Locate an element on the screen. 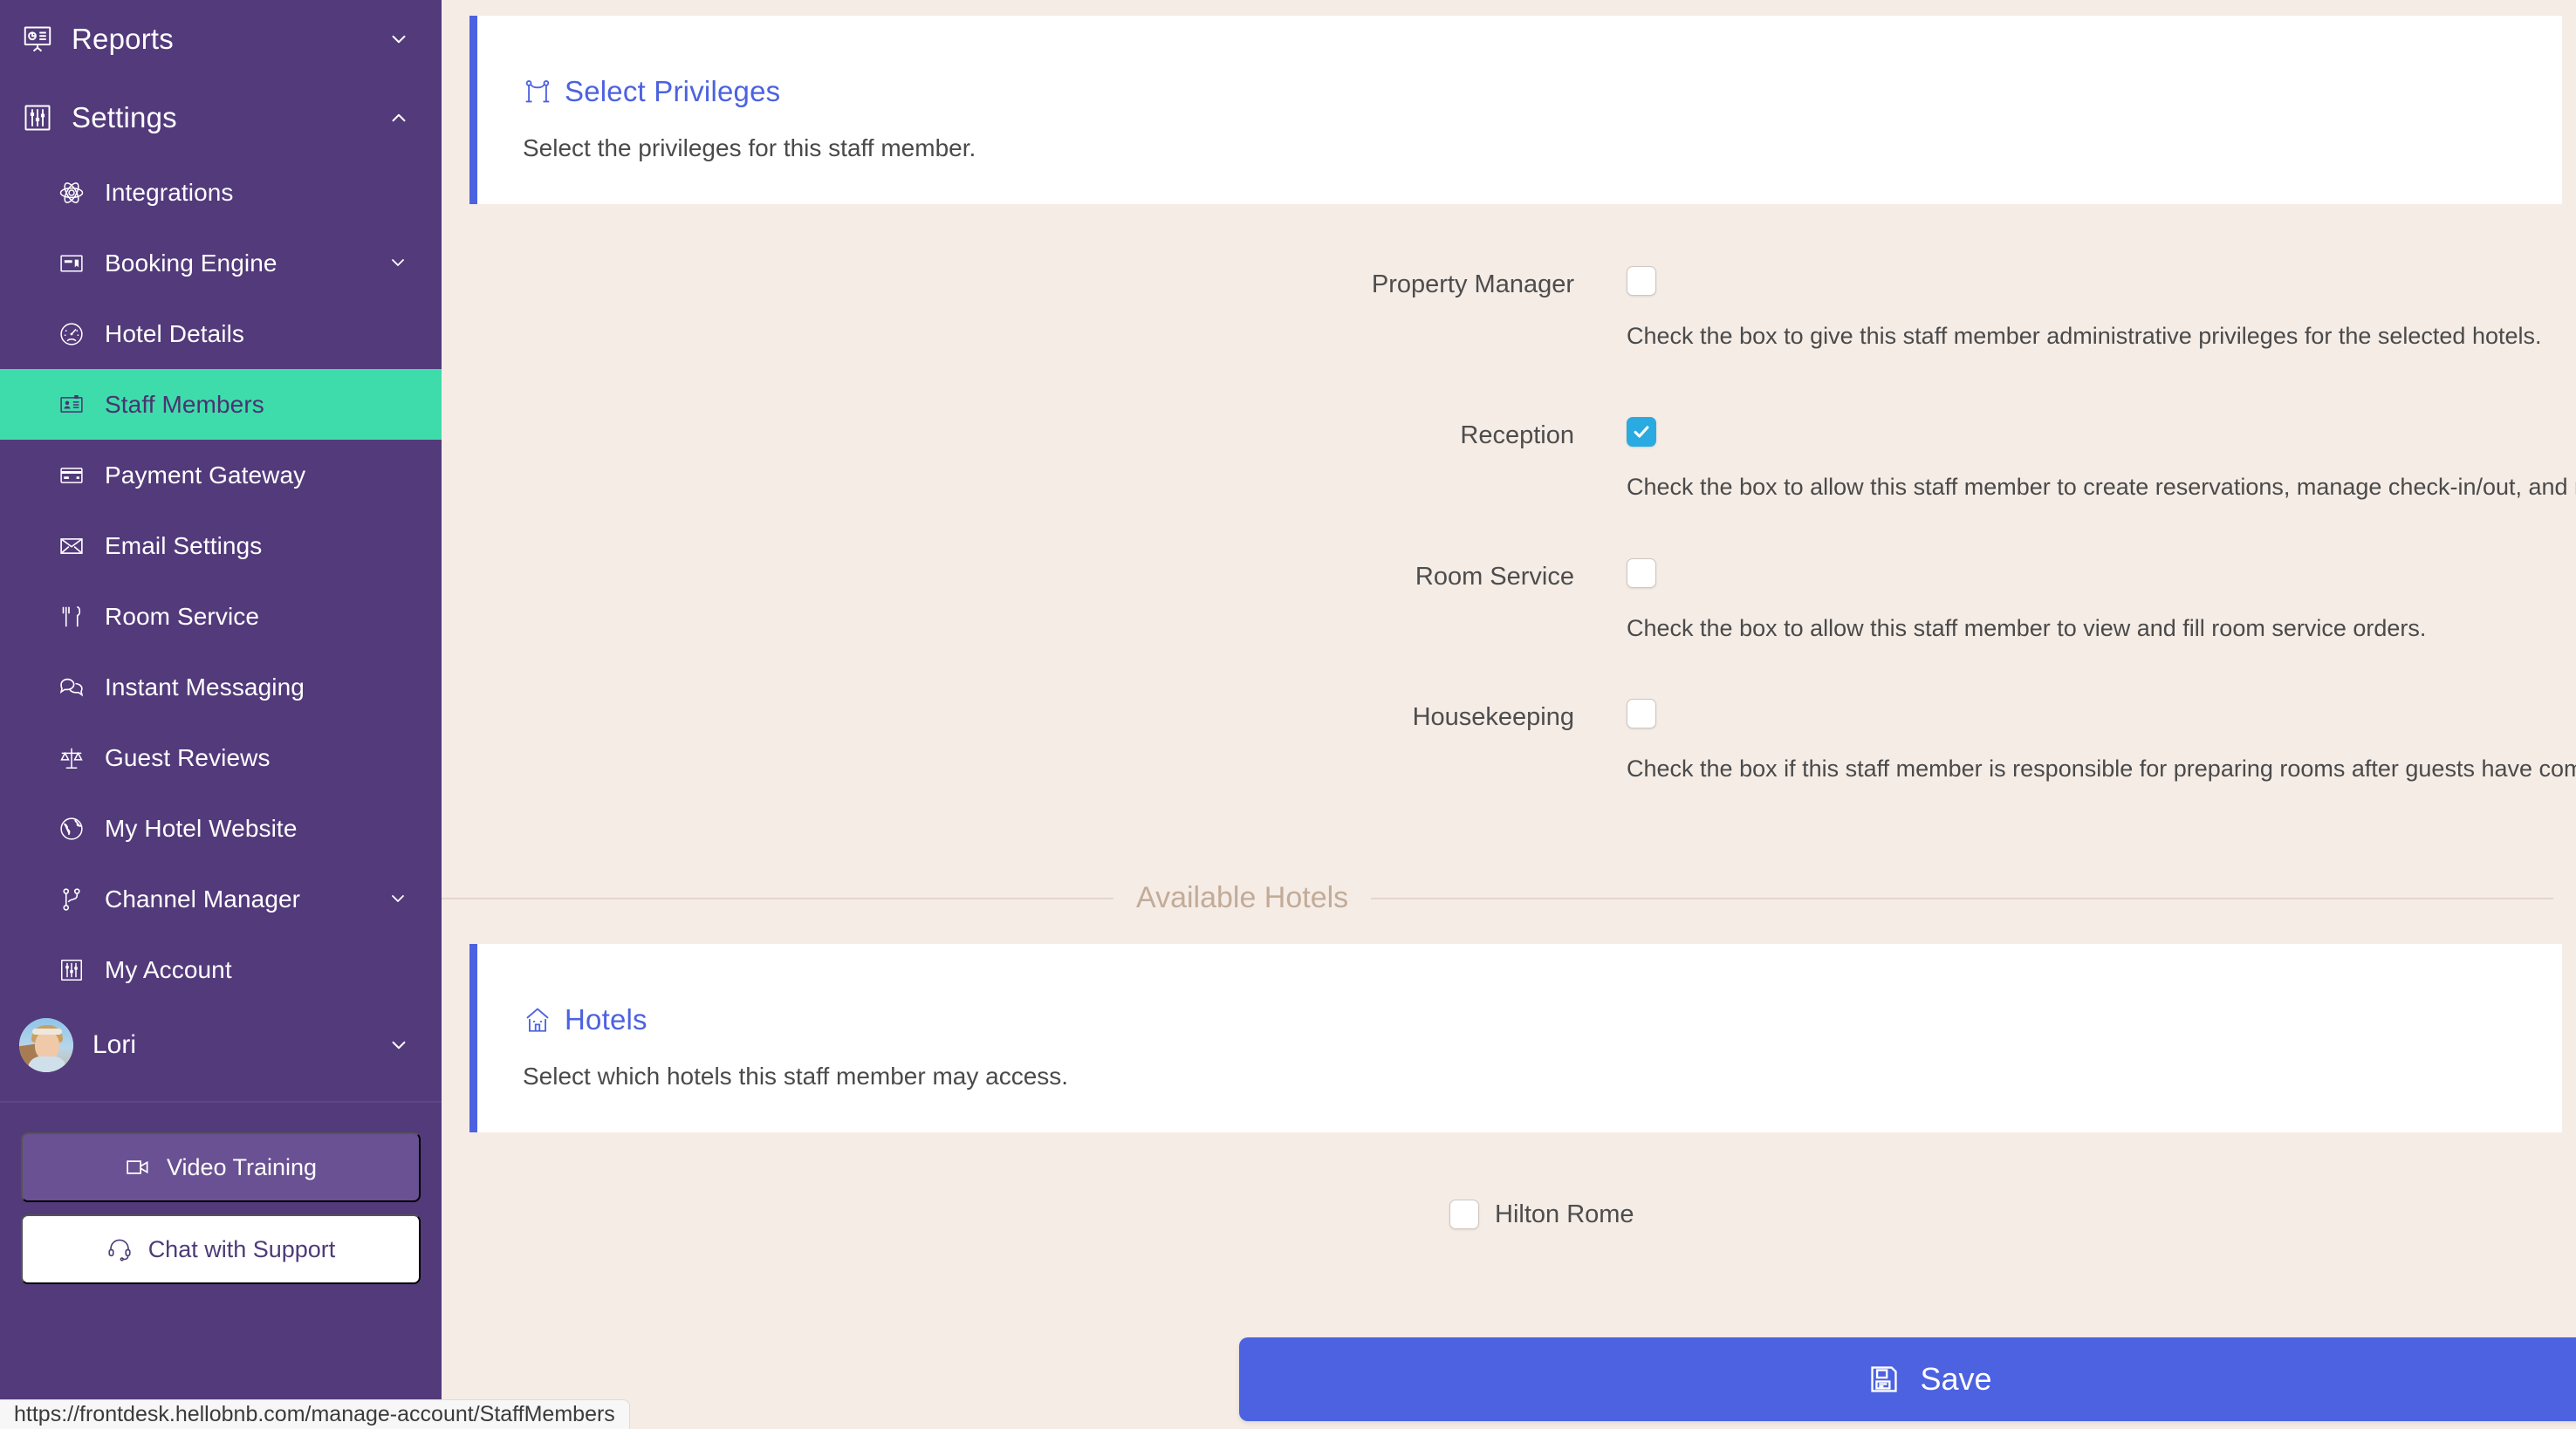 Image resolution: width=2576 pixels, height=1429 pixels. sidebar-item-label: Booking Engine is located at coordinates (191, 263).